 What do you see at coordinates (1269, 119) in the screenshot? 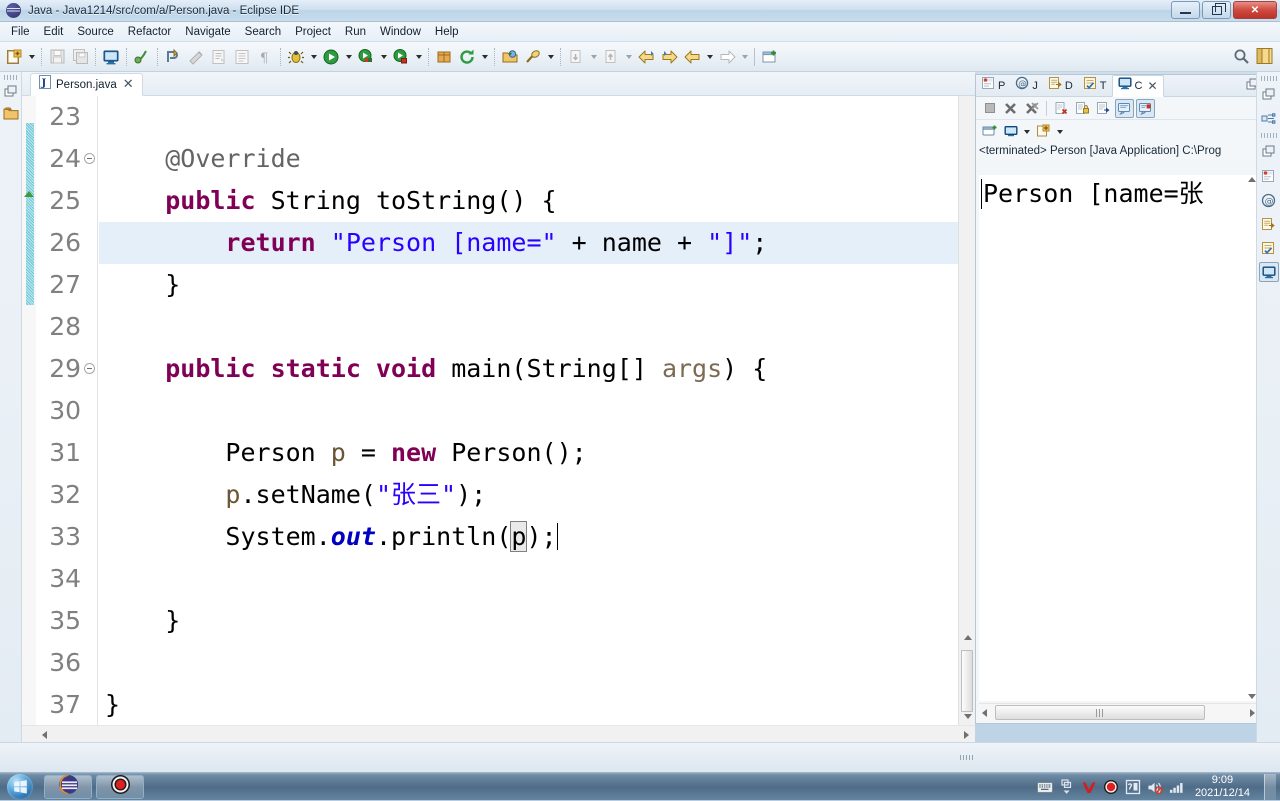
I see `outline-icon` at bounding box center [1269, 119].